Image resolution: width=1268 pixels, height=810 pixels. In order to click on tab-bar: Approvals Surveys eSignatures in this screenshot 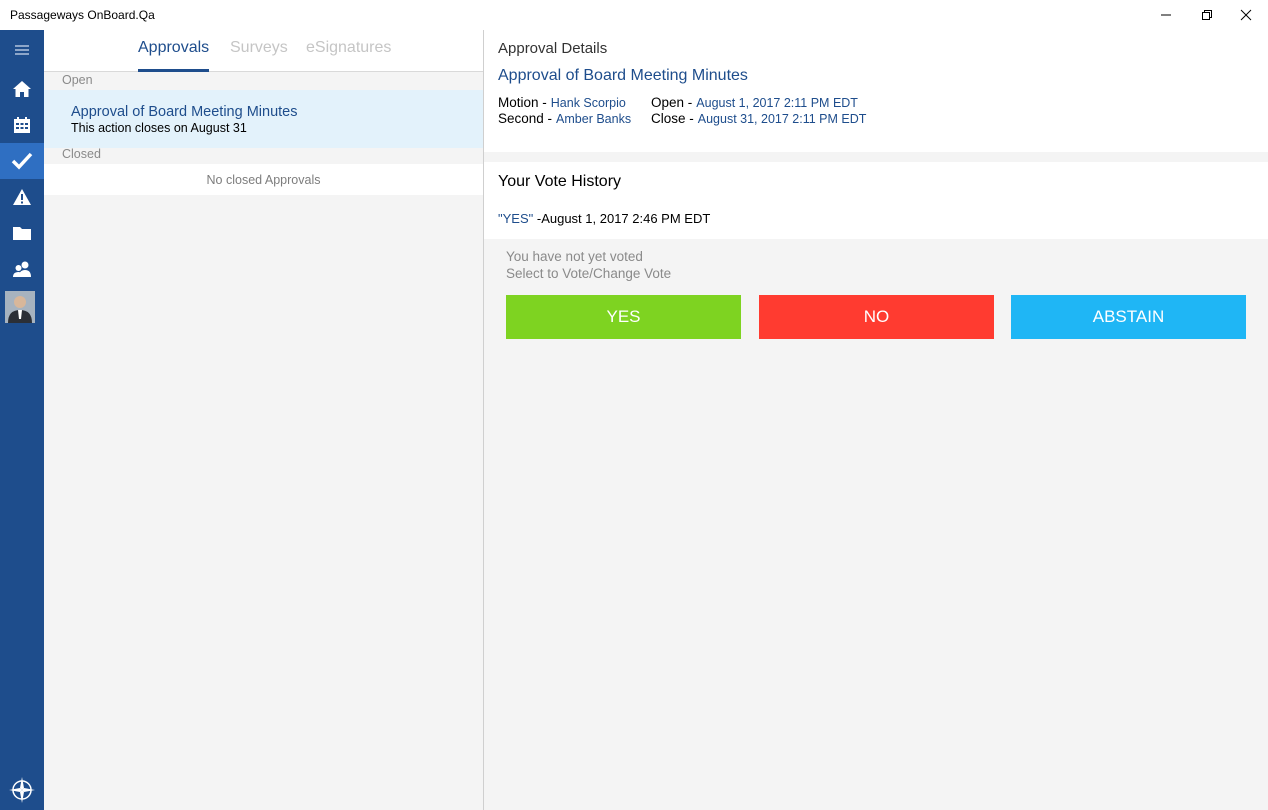, I will do `click(263, 51)`.